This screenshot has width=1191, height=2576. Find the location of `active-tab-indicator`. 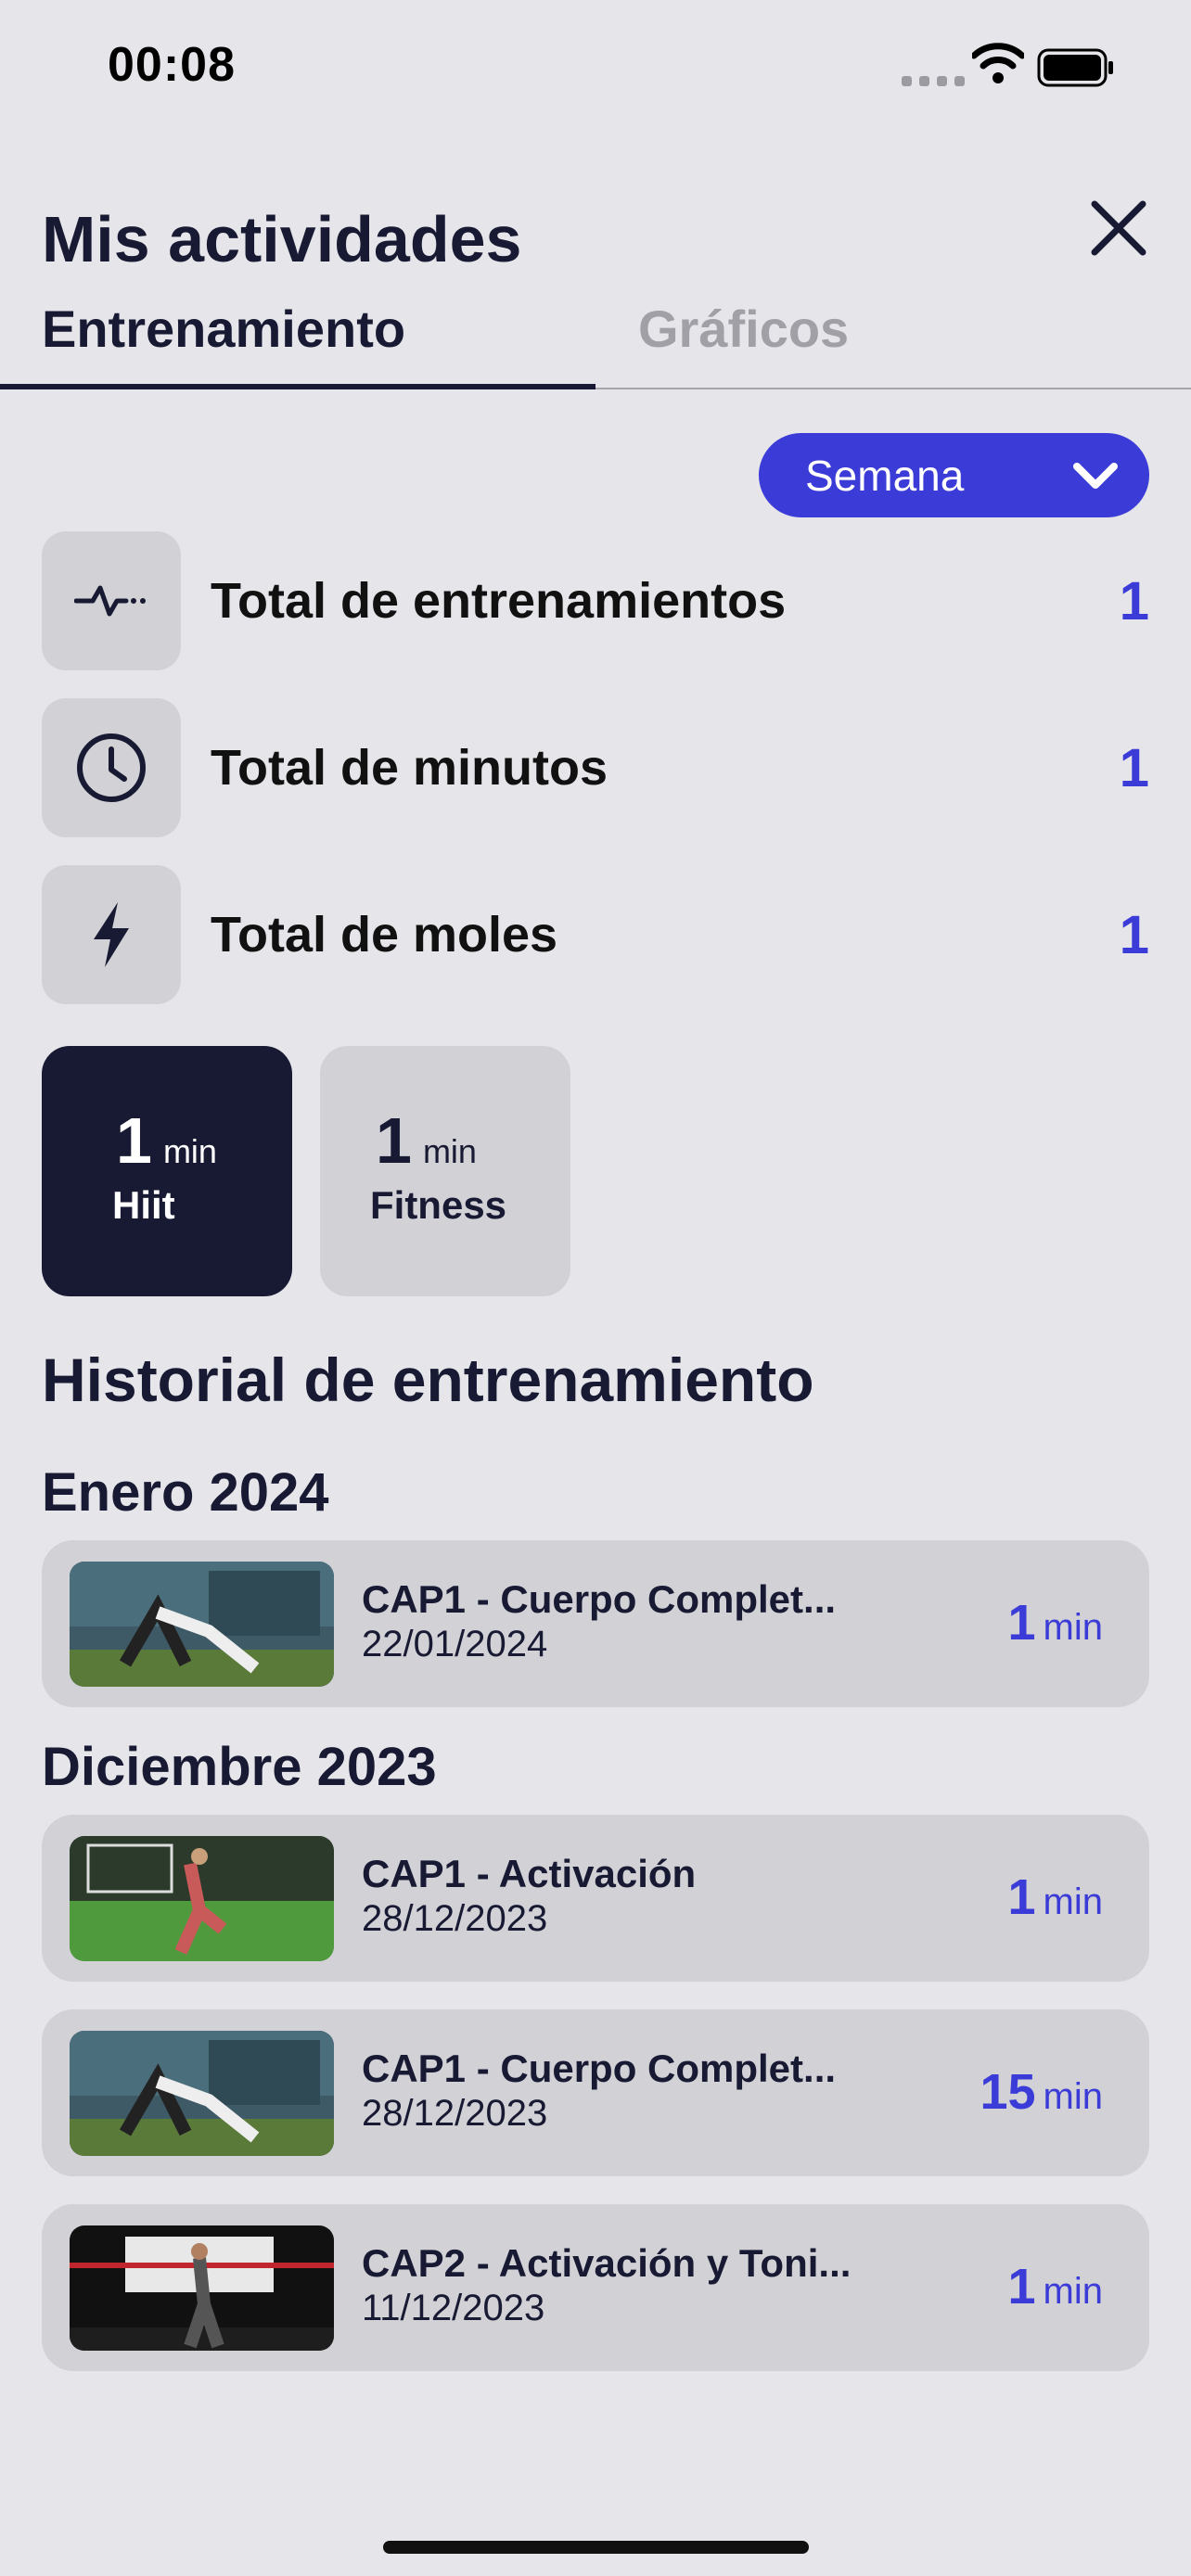

active-tab-indicator is located at coordinates (298, 386).